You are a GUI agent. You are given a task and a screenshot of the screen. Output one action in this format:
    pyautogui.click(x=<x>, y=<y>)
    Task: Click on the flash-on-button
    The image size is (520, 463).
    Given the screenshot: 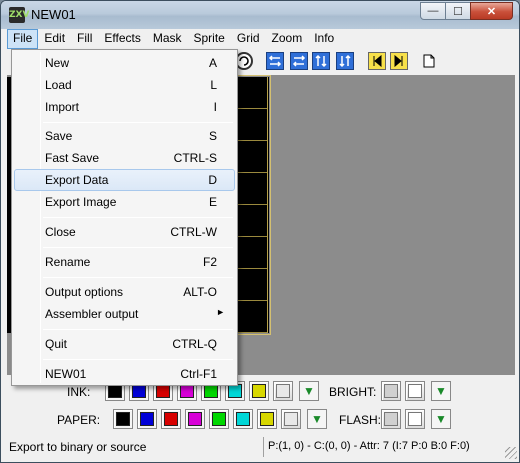 What is the action you would take?
    pyautogui.click(x=415, y=419)
    